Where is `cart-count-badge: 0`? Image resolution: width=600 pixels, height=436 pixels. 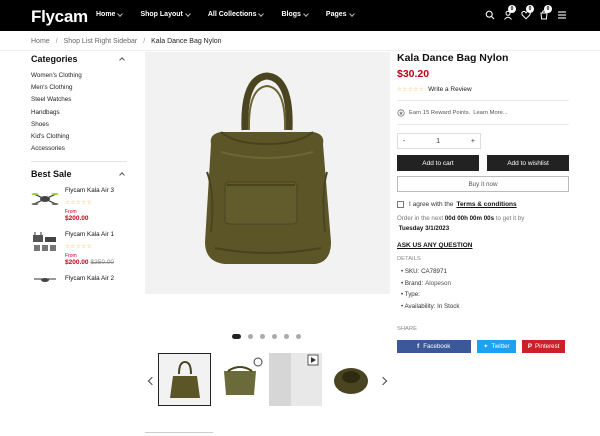
cart-count-badge: 0 is located at coordinates (548, 9).